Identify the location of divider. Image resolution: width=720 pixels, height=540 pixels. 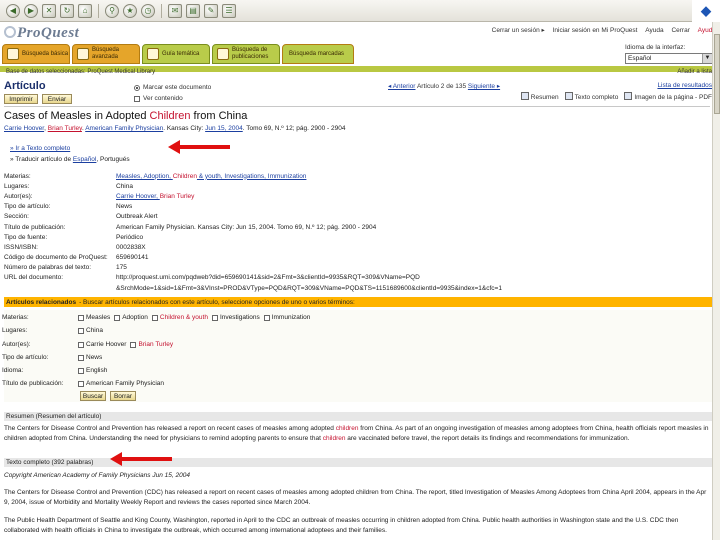
(357, 106).